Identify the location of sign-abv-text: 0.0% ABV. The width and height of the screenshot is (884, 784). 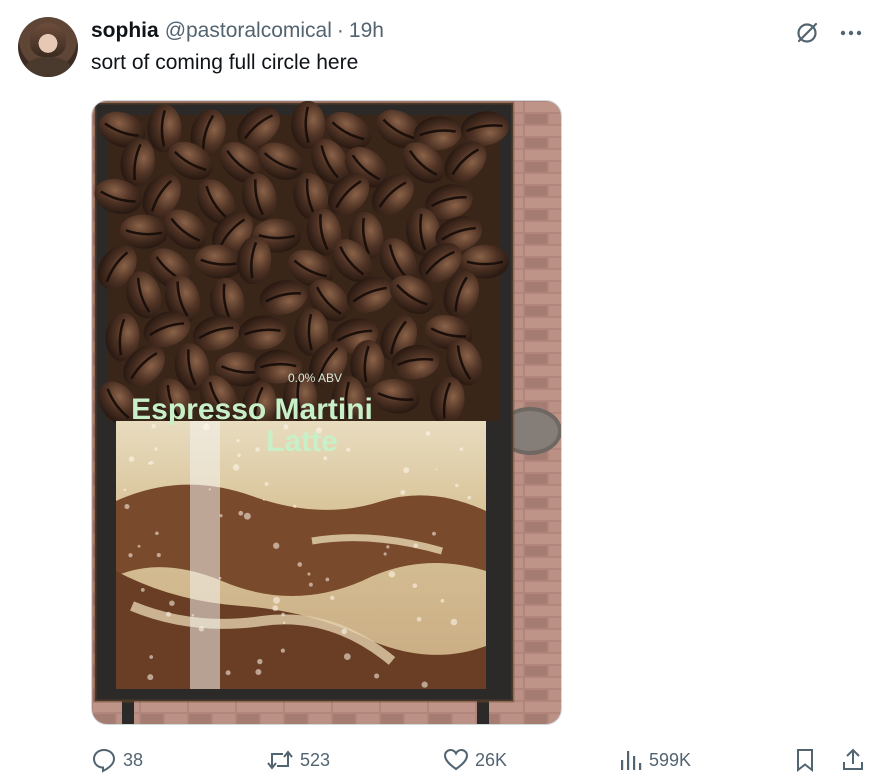
(315, 378).